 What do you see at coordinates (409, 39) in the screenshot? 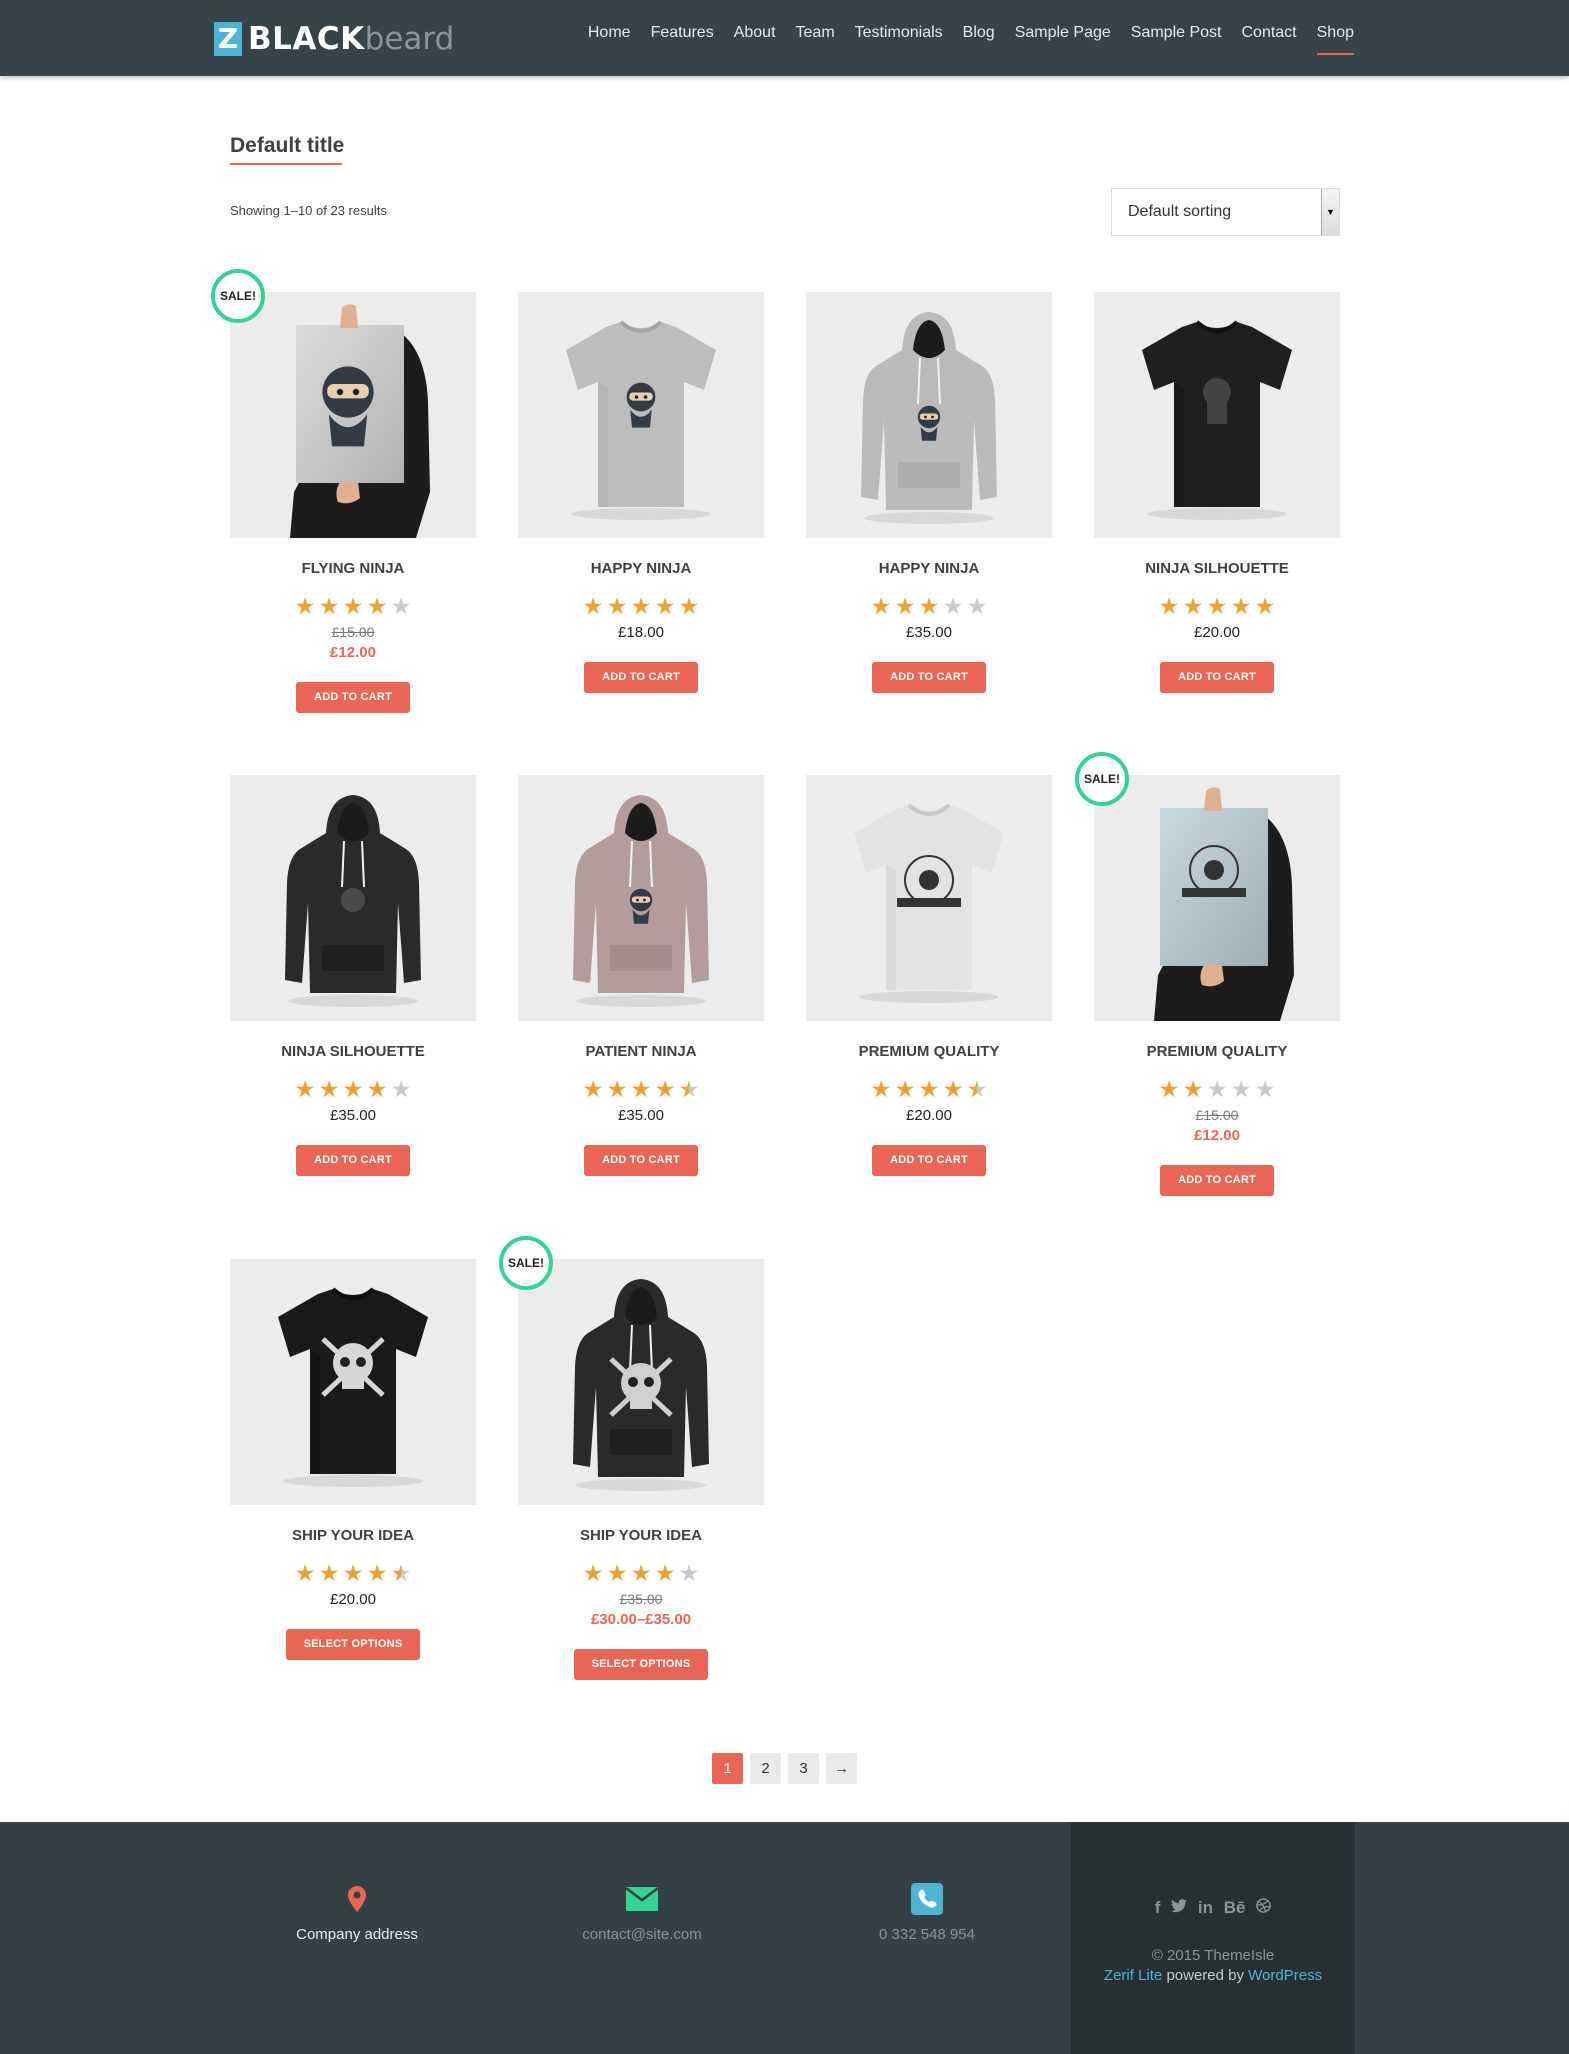
I see `logo-text-light: beard` at bounding box center [409, 39].